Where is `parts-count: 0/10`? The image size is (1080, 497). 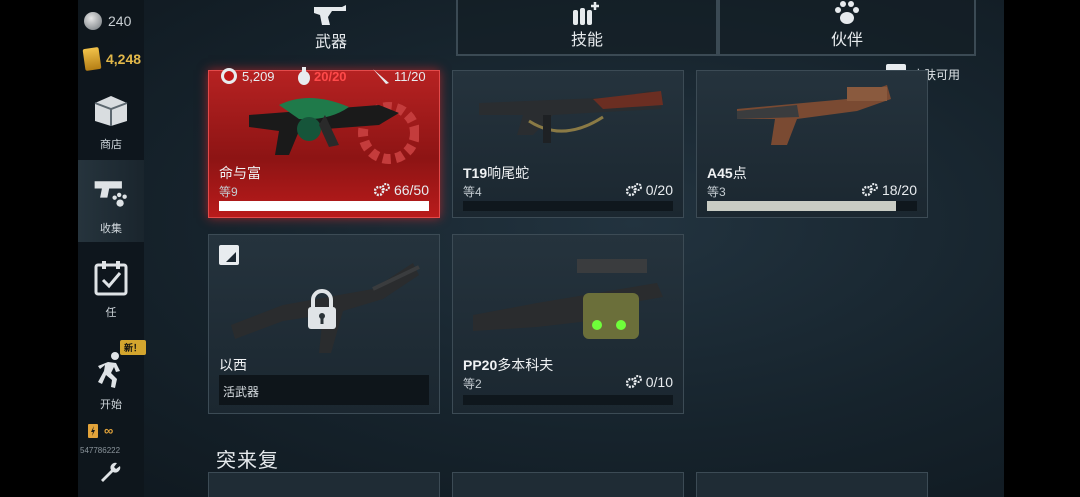
parts-count: 0/10 is located at coordinates (659, 382).